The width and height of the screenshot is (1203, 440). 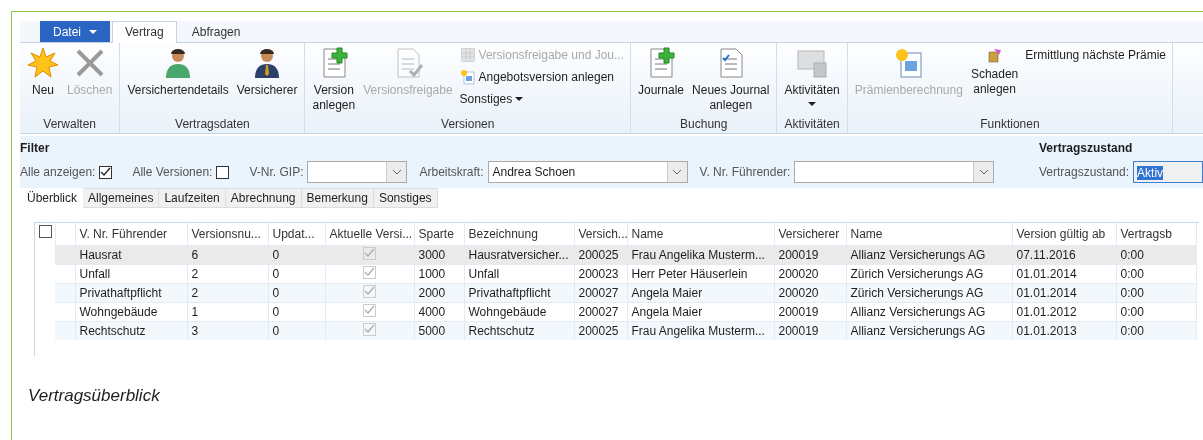 What do you see at coordinates (812, 125) in the screenshot?
I see `group-label: Aktivitäten` at bounding box center [812, 125].